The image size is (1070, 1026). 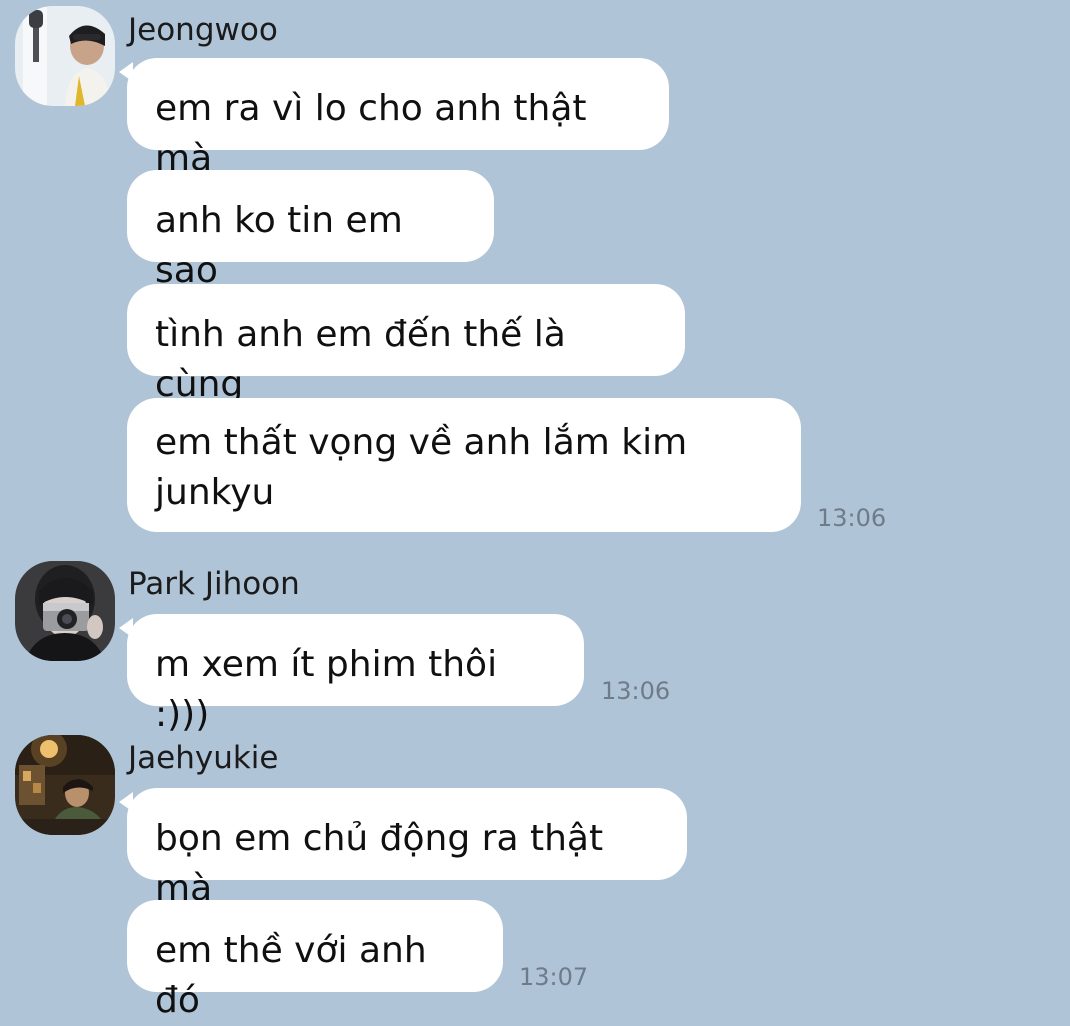 I want to click on sender-name-jeongwoo: Jeongwoo, so click(x=203, y=30).